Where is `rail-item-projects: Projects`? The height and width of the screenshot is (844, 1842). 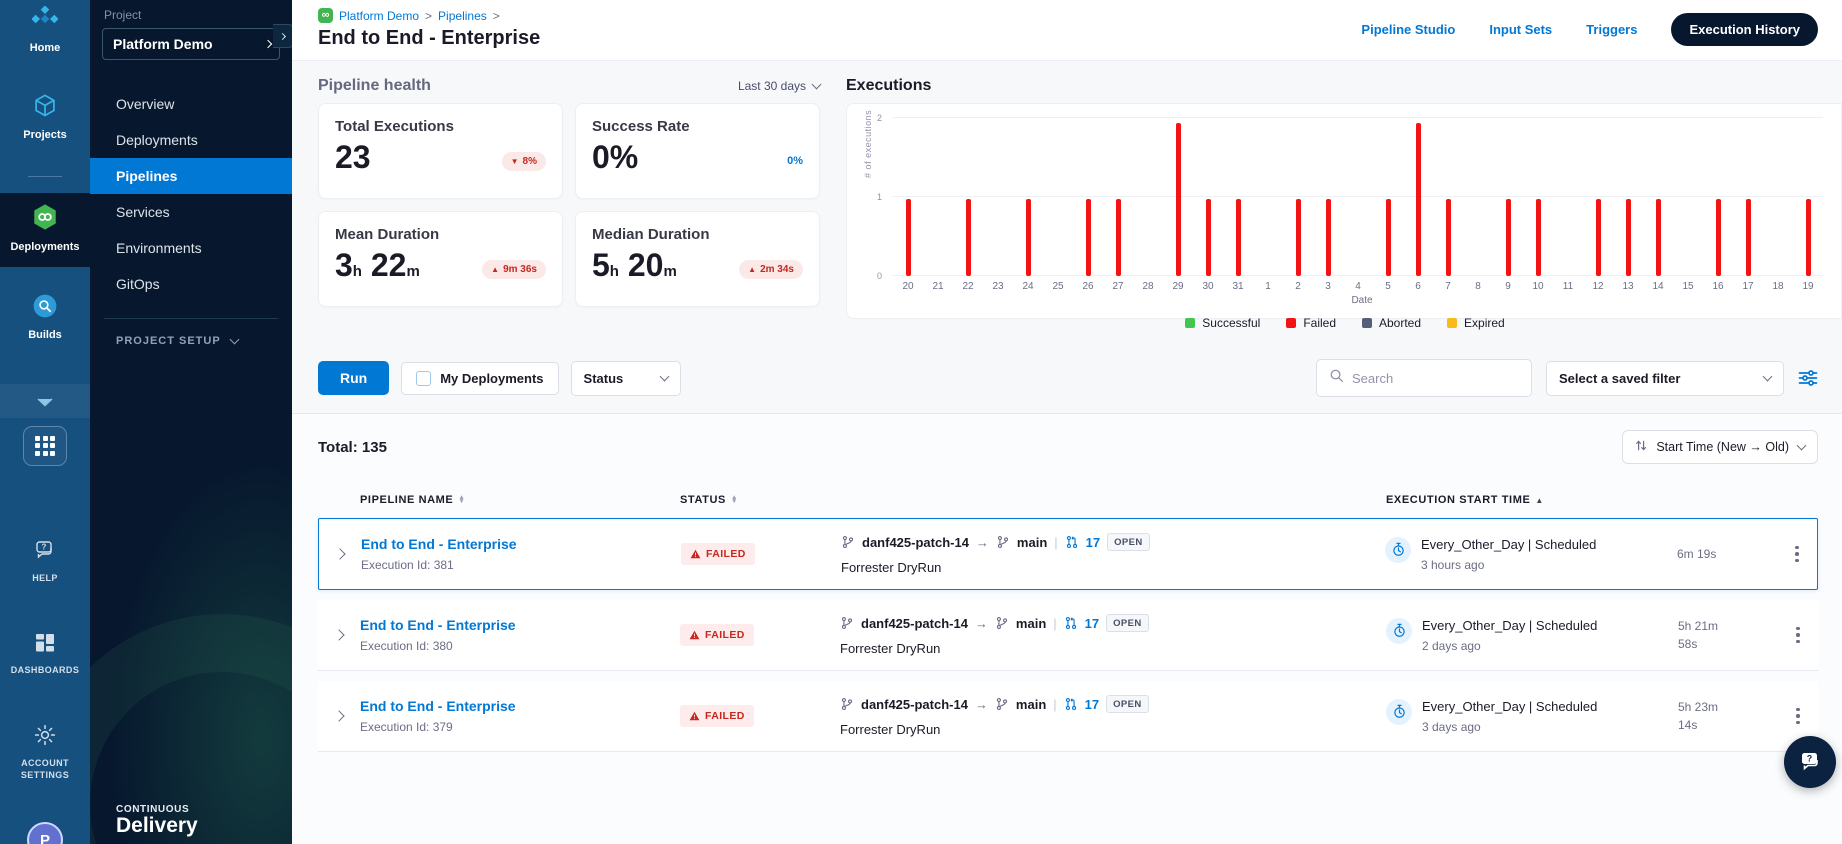
rail-item-projects: Projects is located at coordinates (45, 118).